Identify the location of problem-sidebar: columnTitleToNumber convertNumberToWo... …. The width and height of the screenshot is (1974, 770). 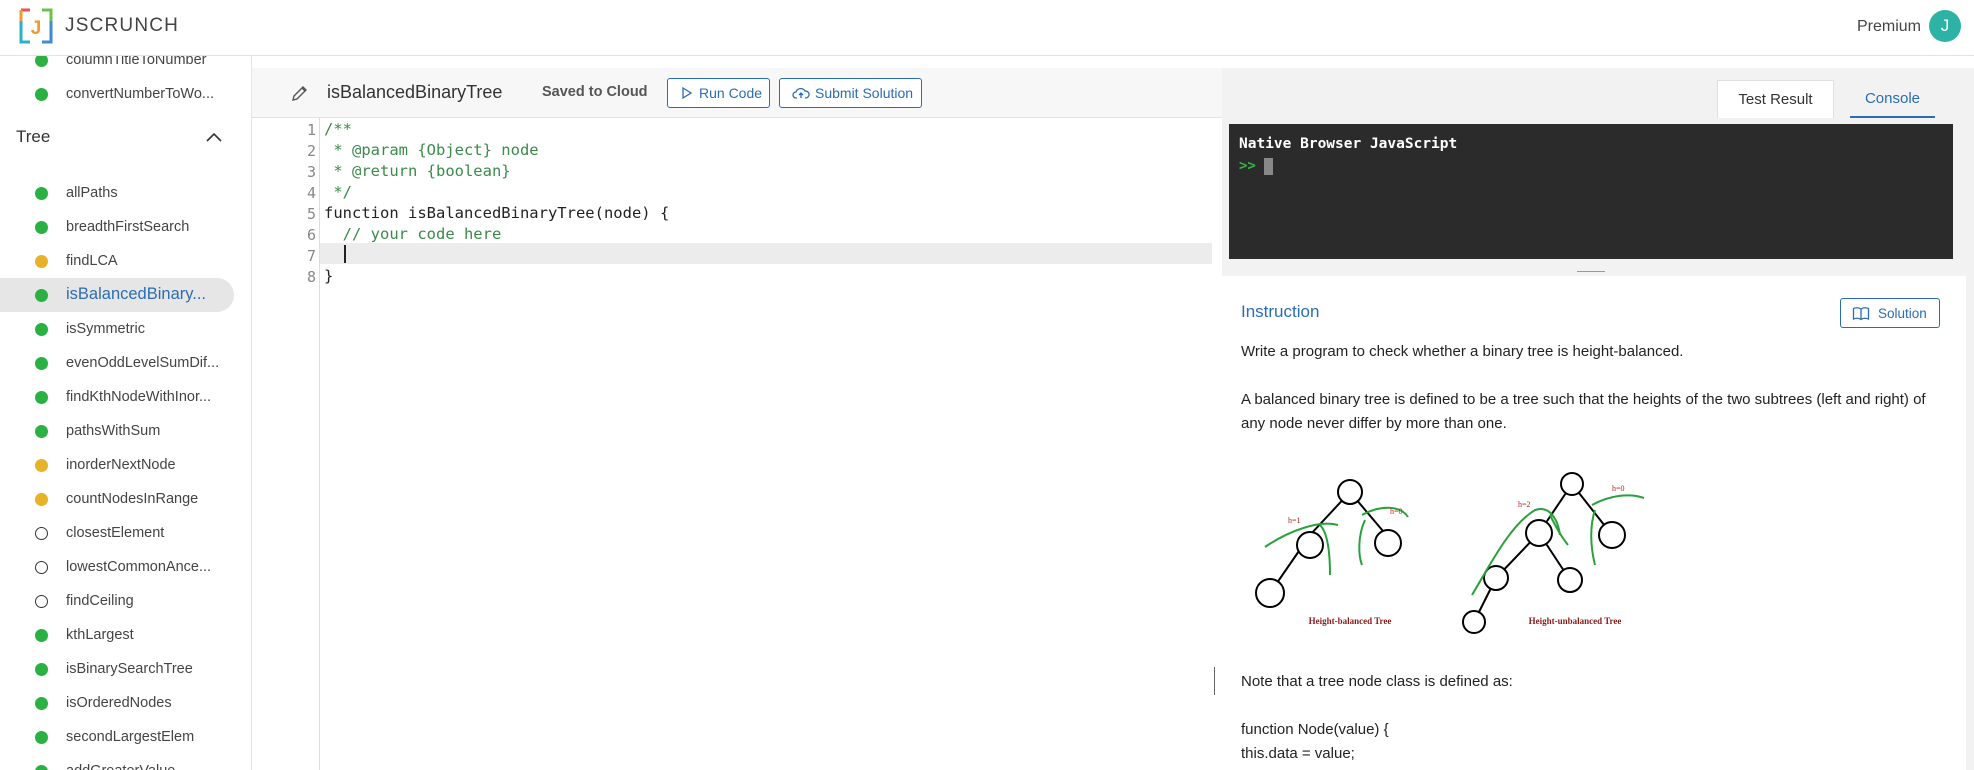
(126, 413).